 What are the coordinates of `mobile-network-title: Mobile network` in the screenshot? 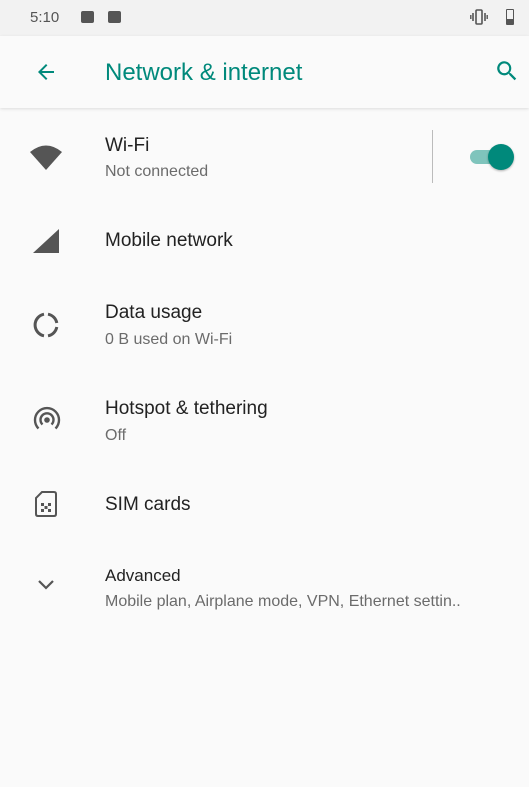 It's located at (169, 240).